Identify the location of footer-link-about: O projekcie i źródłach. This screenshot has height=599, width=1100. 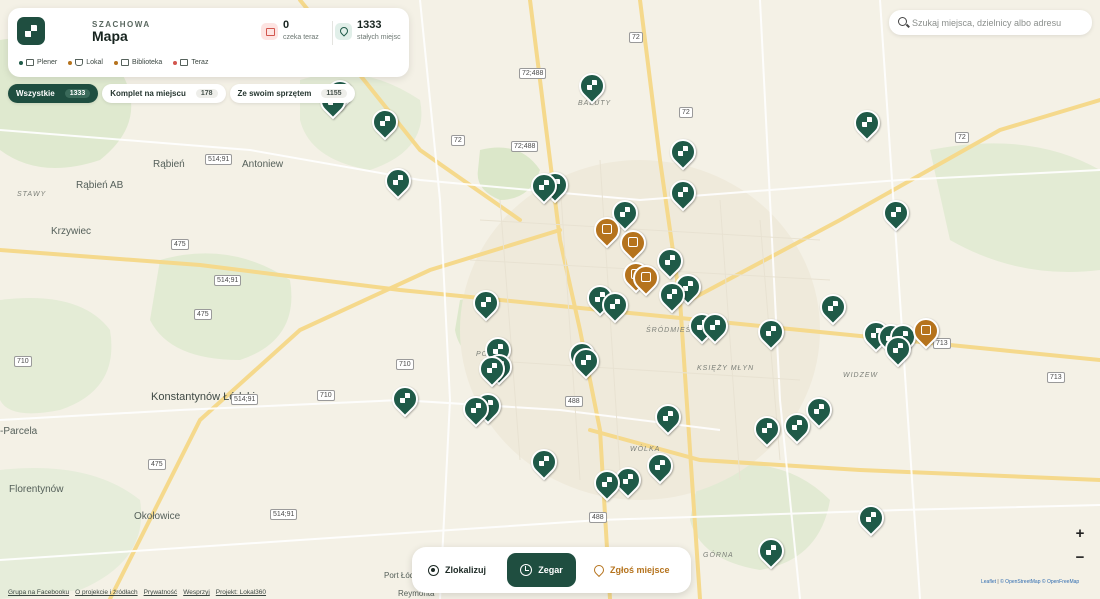
(106, 592).